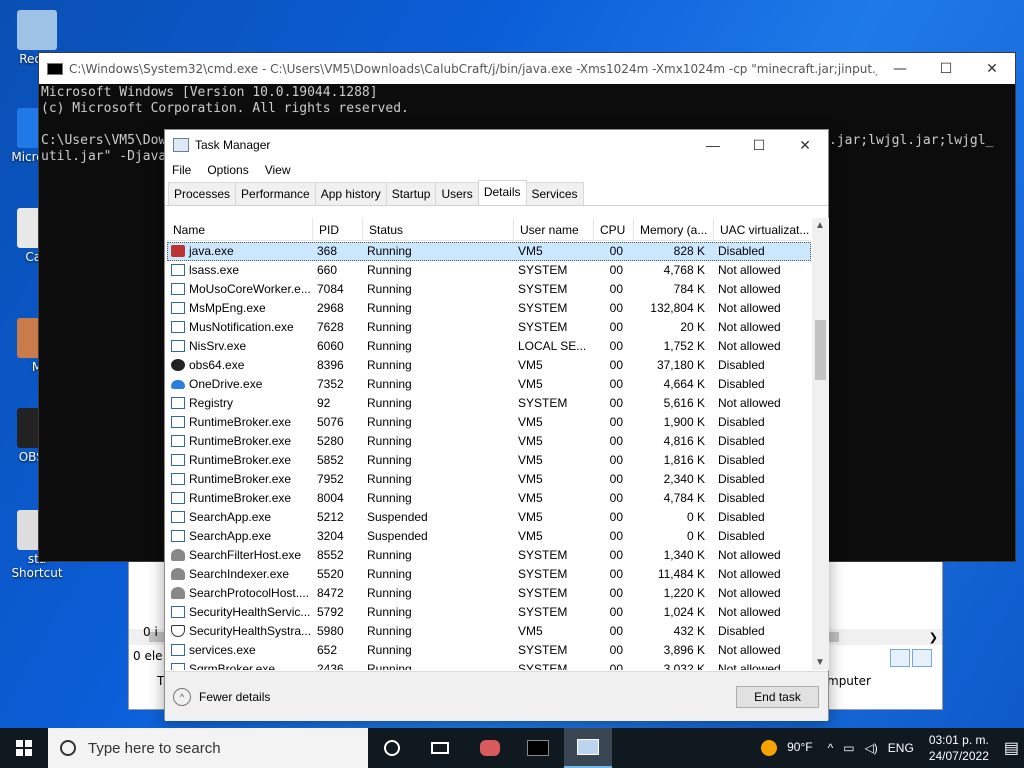 Image resolution: width=1024 pixels, height=768 pixels. I want to click on pid-cell: 5212, so click(330, 517).